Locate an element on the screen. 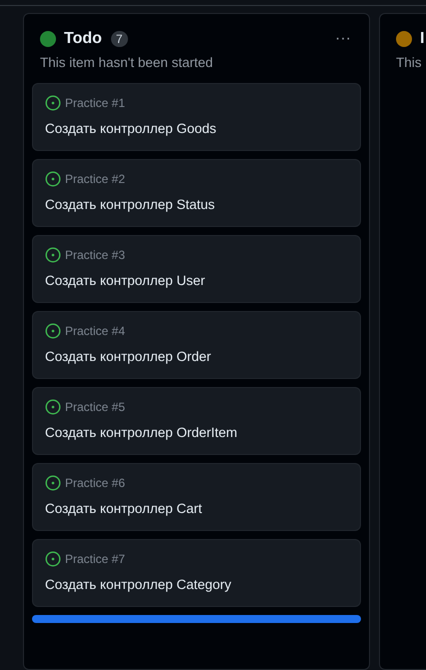  issue-card: Practice #6 Создать контроллер Cart is located at coordinates (196, 497).